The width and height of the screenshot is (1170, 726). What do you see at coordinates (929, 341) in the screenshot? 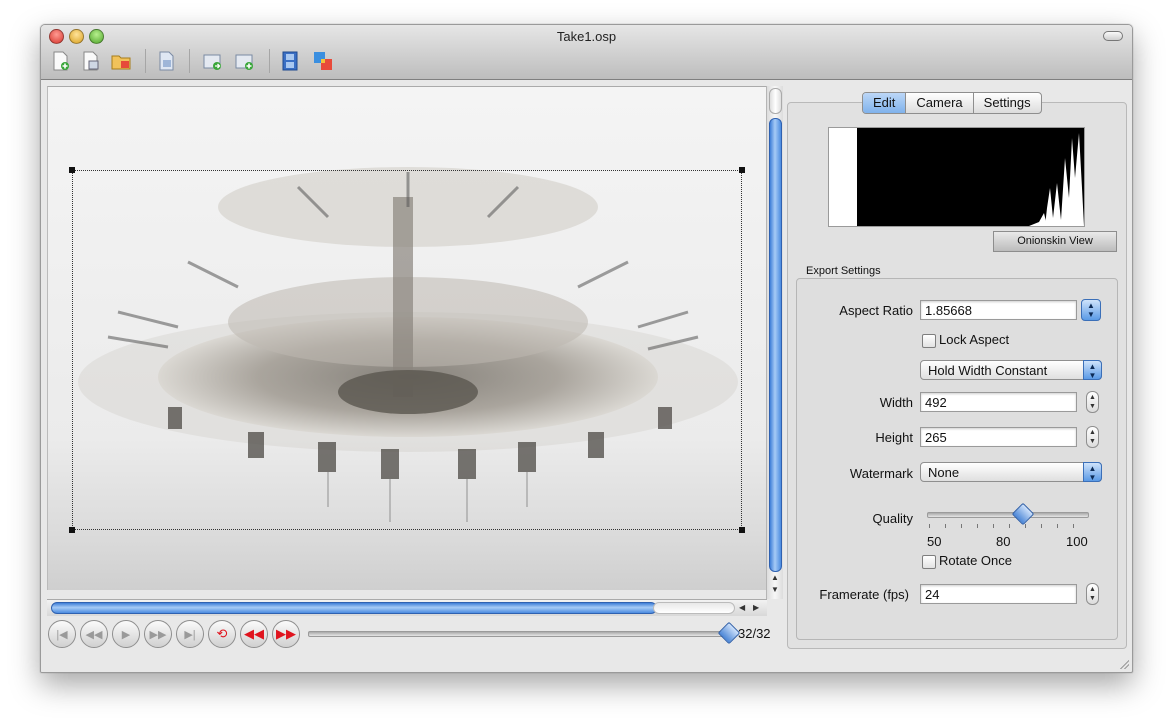
I see `lock-aspect-checkbox` at bounding box center [929, 341].